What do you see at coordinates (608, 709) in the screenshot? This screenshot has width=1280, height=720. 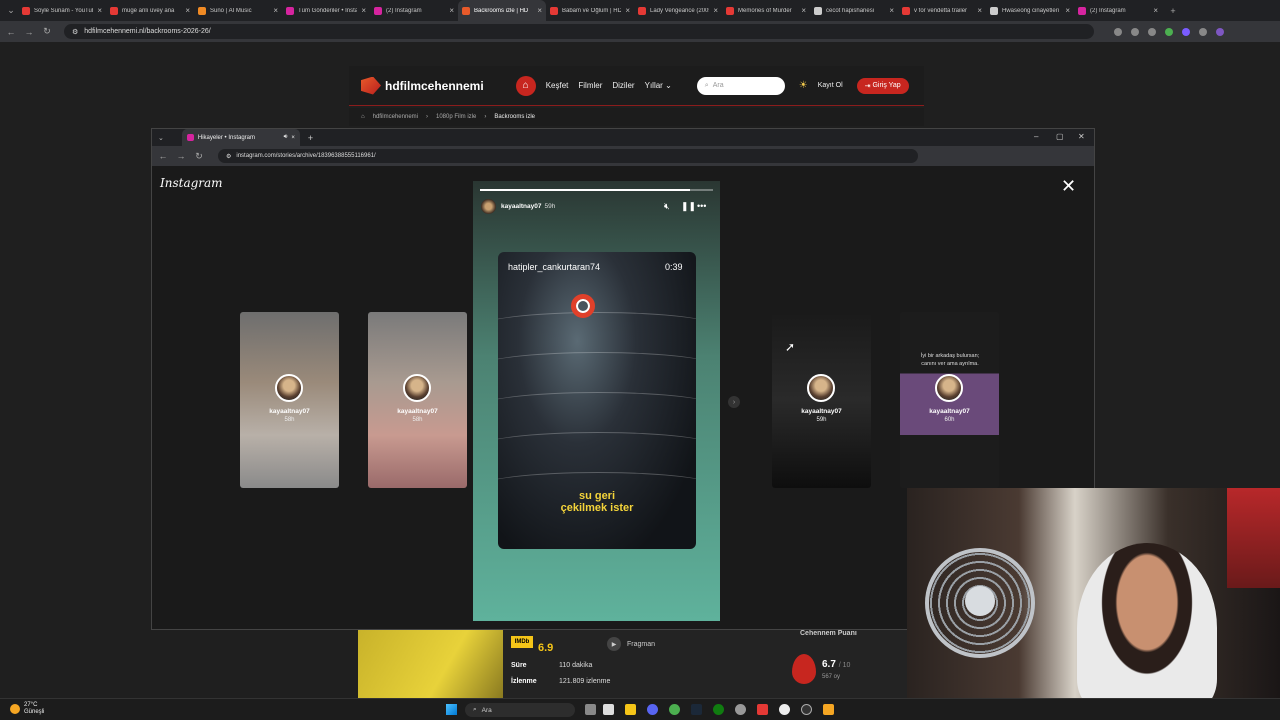 I see `store-icon` at bounding box center [608, 709].